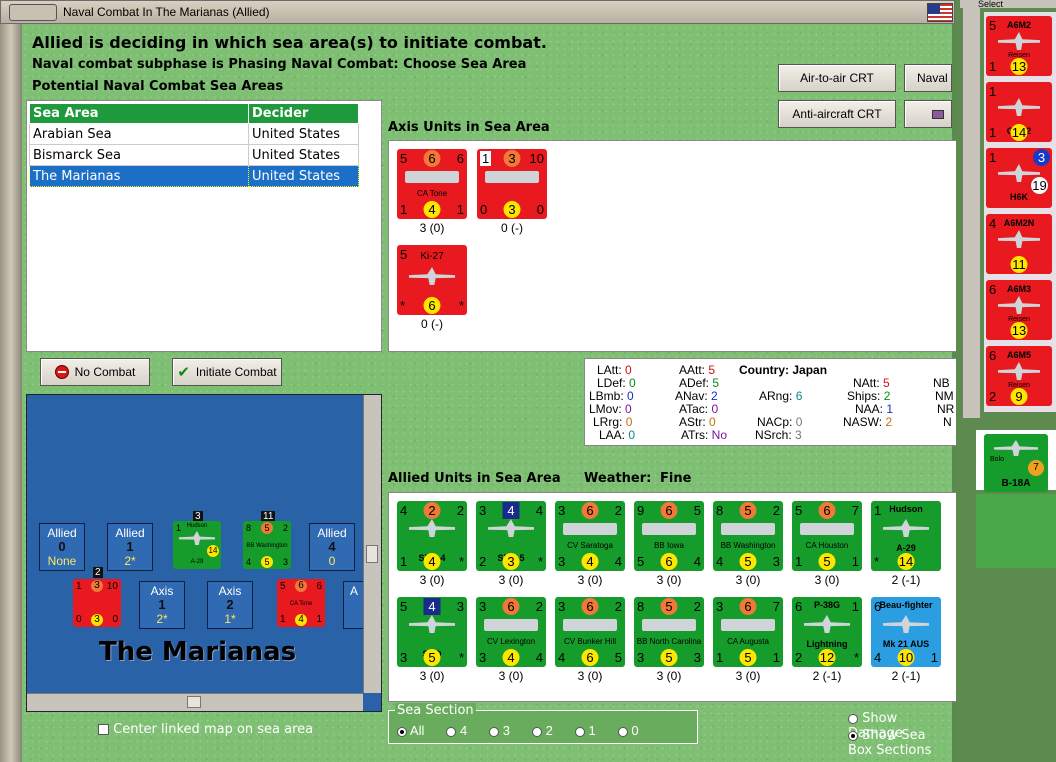 This screenshot has width=1056, height=762. I want to click on counter-stat: 4, so click(539, 510).